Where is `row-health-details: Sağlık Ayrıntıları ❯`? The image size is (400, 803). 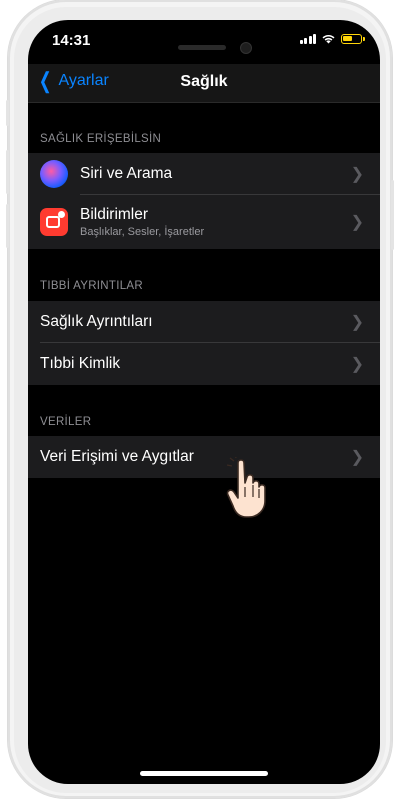
row-health-details: Sağlık Ayrıntıları ❯ is located at coordinates (204, 322).